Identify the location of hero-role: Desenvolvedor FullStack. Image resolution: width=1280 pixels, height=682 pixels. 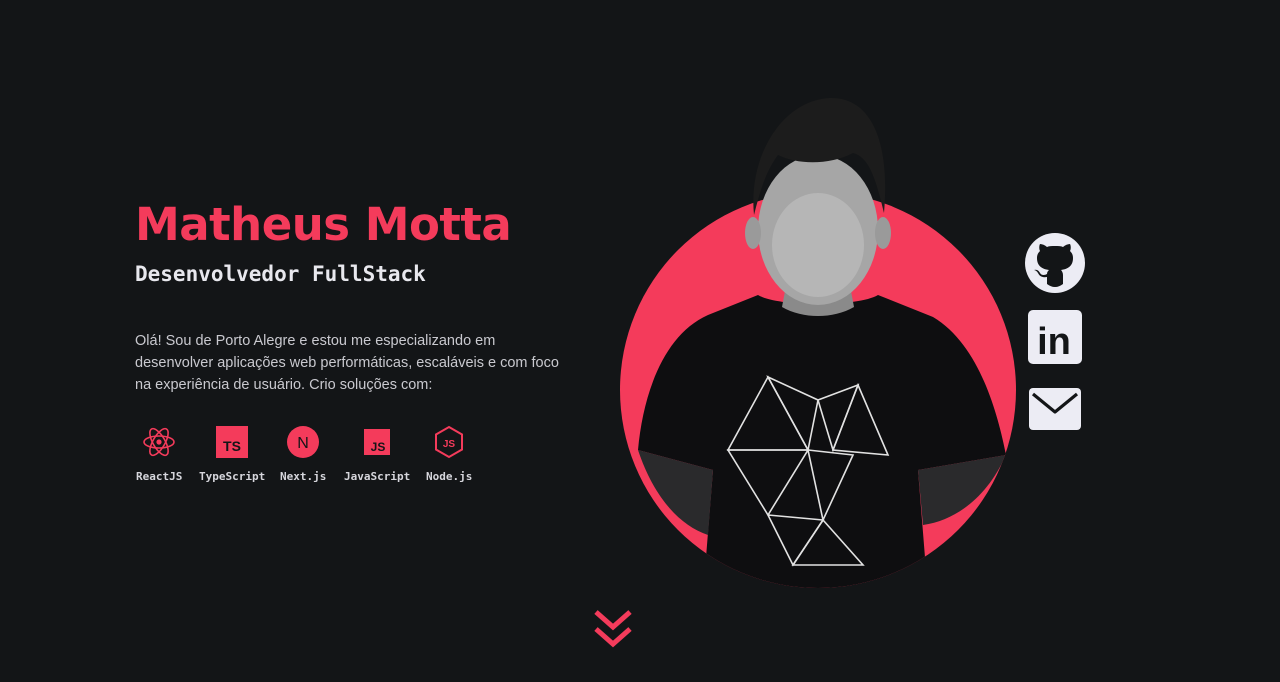
(280, 274).